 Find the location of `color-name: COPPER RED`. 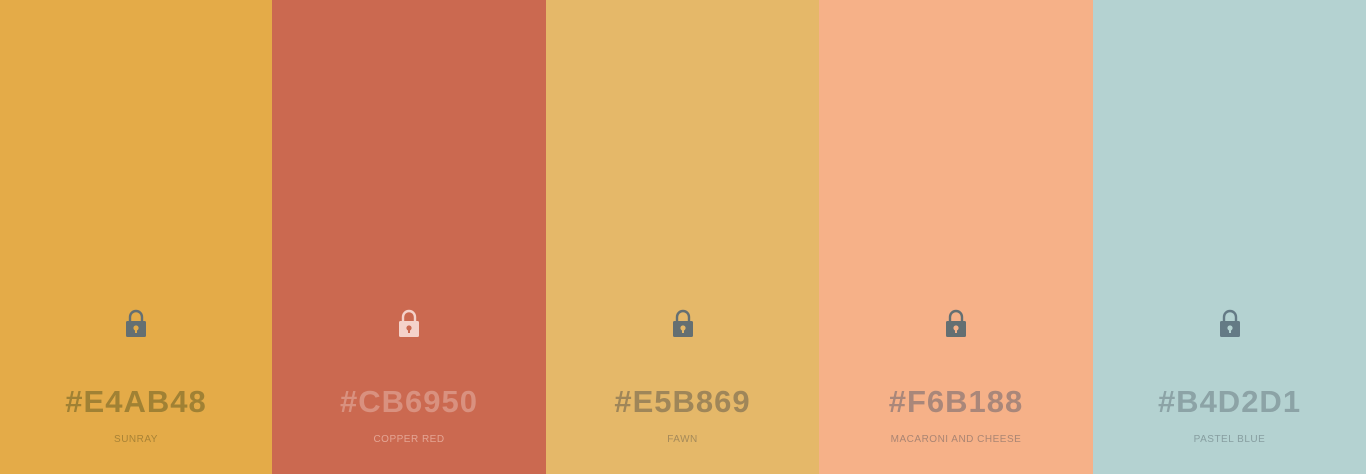

color-name: COPPER RED is located at coordinates (409, 439).